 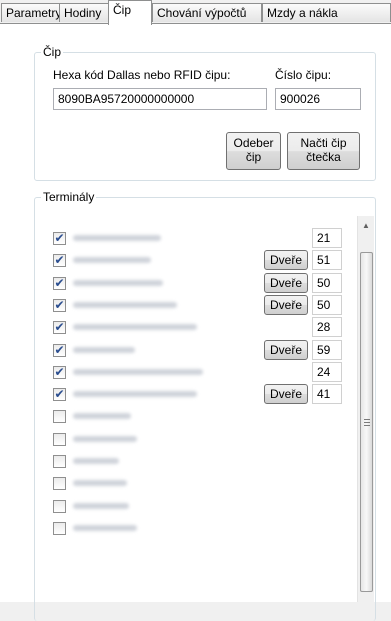 What do you see at coordinates (204, 394) in the screenshot?
I see `terminal-row: ✔ Dveře 41` at bounding box center [204, 394].